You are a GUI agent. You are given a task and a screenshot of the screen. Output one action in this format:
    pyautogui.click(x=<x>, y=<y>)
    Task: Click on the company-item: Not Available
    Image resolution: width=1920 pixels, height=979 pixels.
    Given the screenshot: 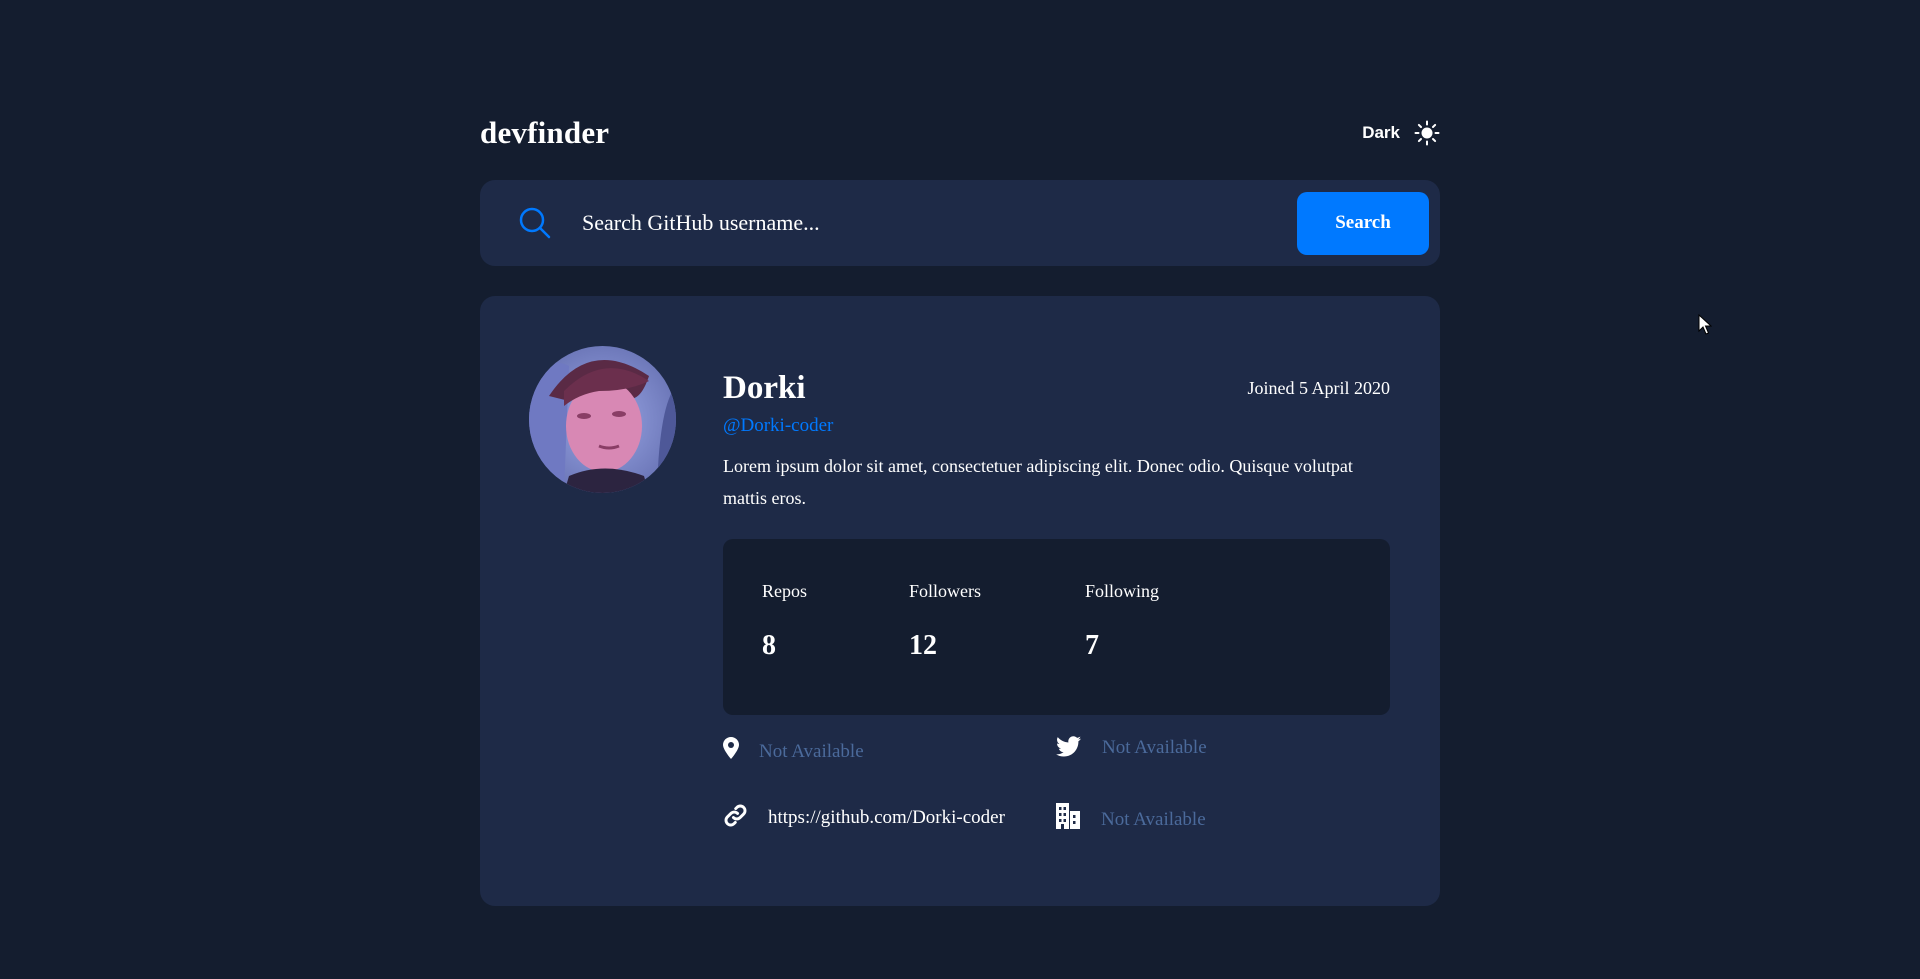 What is the action you would take?
    pyautogui.click(x=1131, y=816)
    